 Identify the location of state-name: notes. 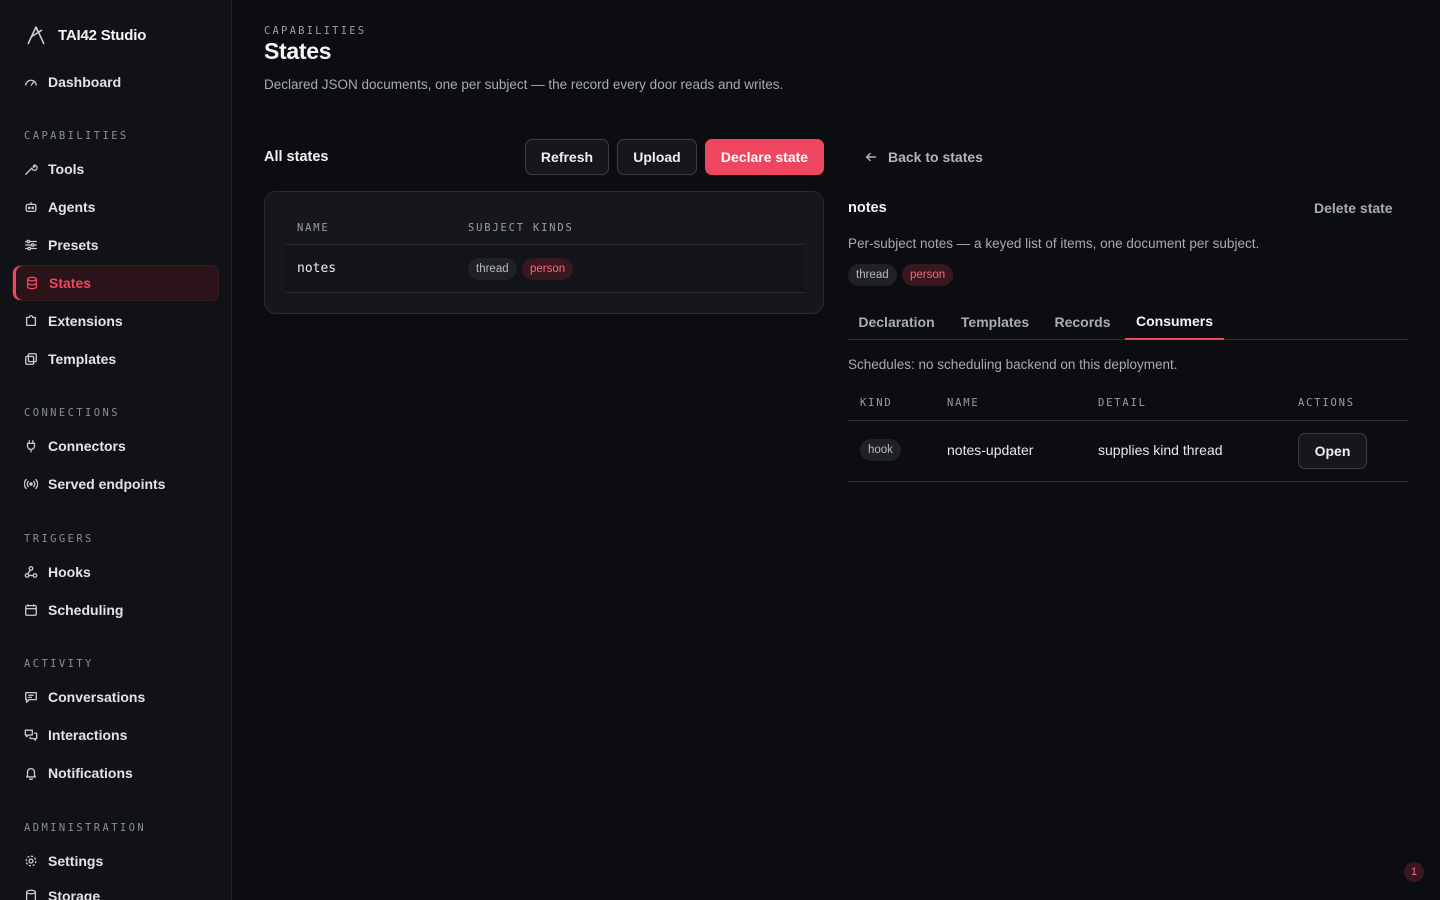
(317, 268).